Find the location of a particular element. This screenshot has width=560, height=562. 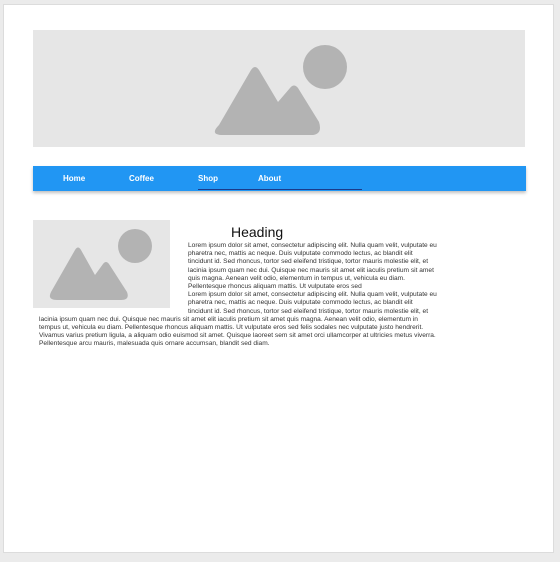

nav-item-shop: Shop is located at coordinates (208, 178).